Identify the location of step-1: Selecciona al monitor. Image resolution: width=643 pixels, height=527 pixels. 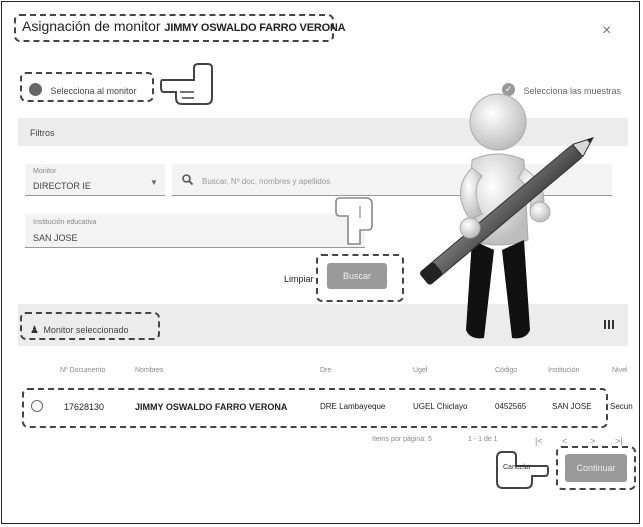
(83, 90).